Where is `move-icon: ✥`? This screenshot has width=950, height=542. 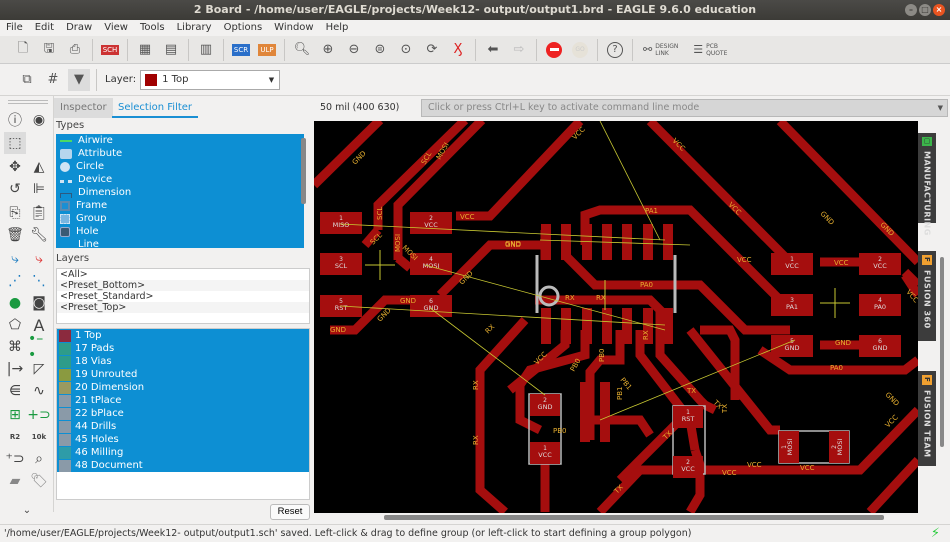
move-icon: ✥ is located at coordinates (15, 167).